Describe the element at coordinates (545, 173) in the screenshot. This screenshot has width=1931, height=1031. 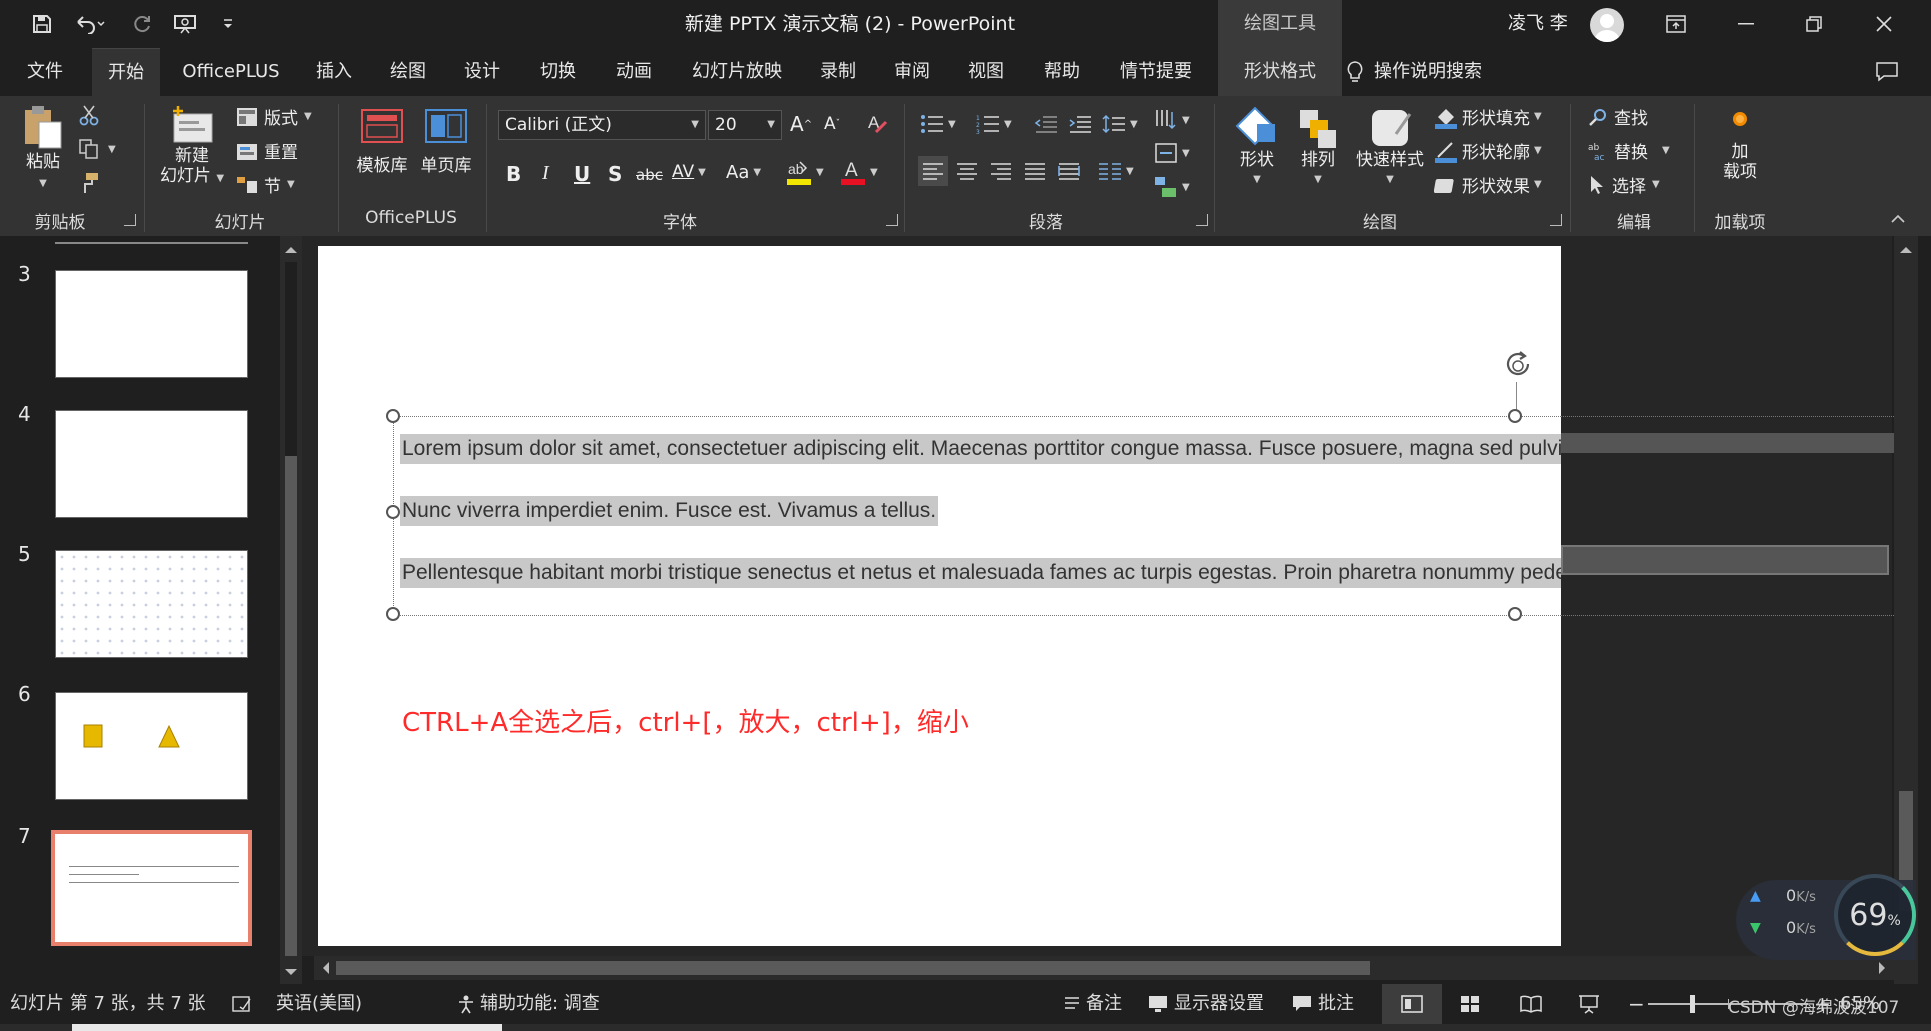
I see `italic-button: I` at that location.